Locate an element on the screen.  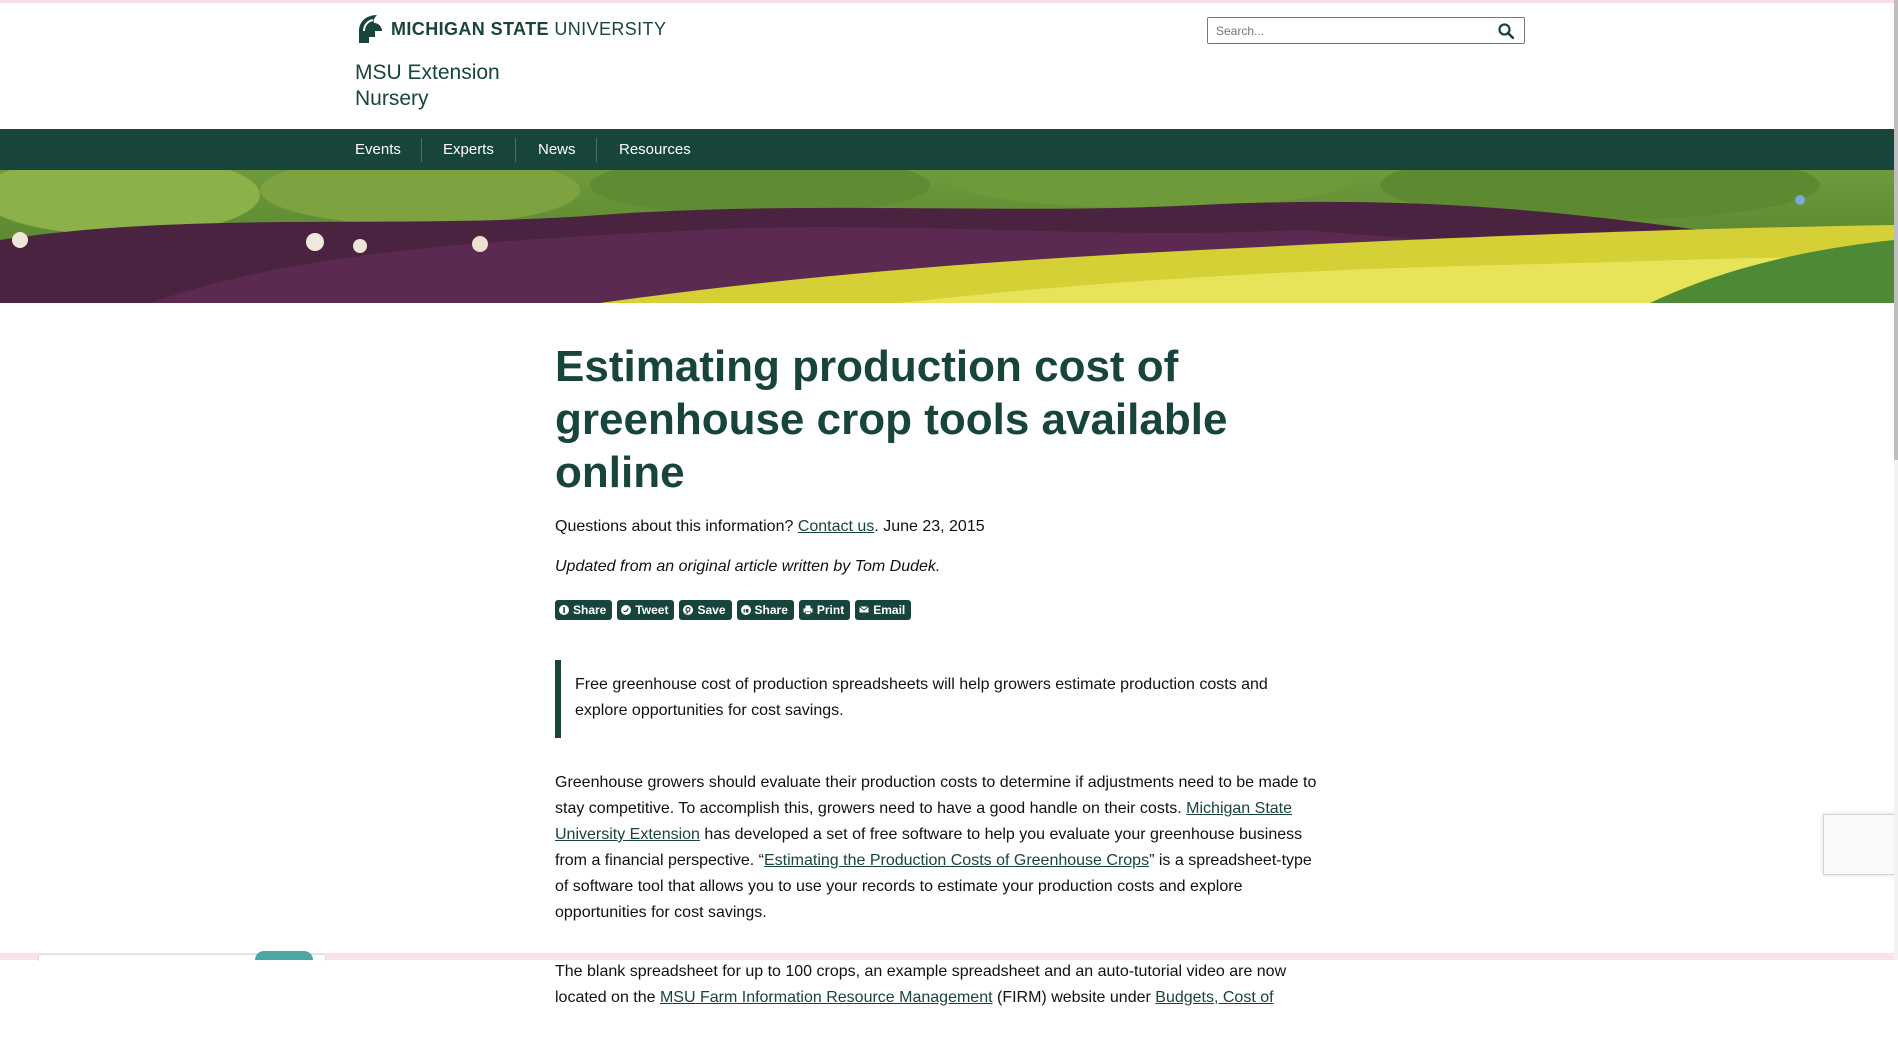
nursery-banner-image is located at coordinates (947, 236).